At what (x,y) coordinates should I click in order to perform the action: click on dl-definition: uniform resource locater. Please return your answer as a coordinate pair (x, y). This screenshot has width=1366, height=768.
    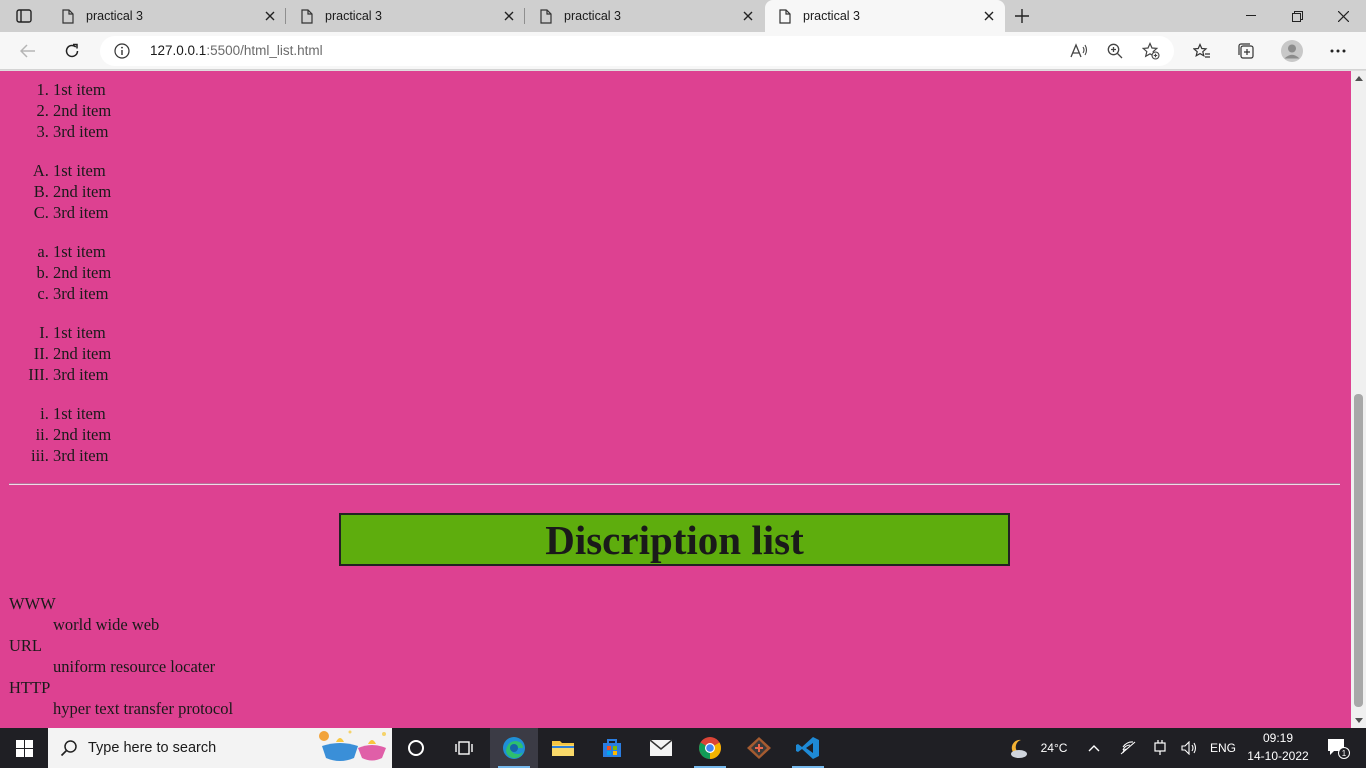
    Looking at the image, I should click on (134, 666).